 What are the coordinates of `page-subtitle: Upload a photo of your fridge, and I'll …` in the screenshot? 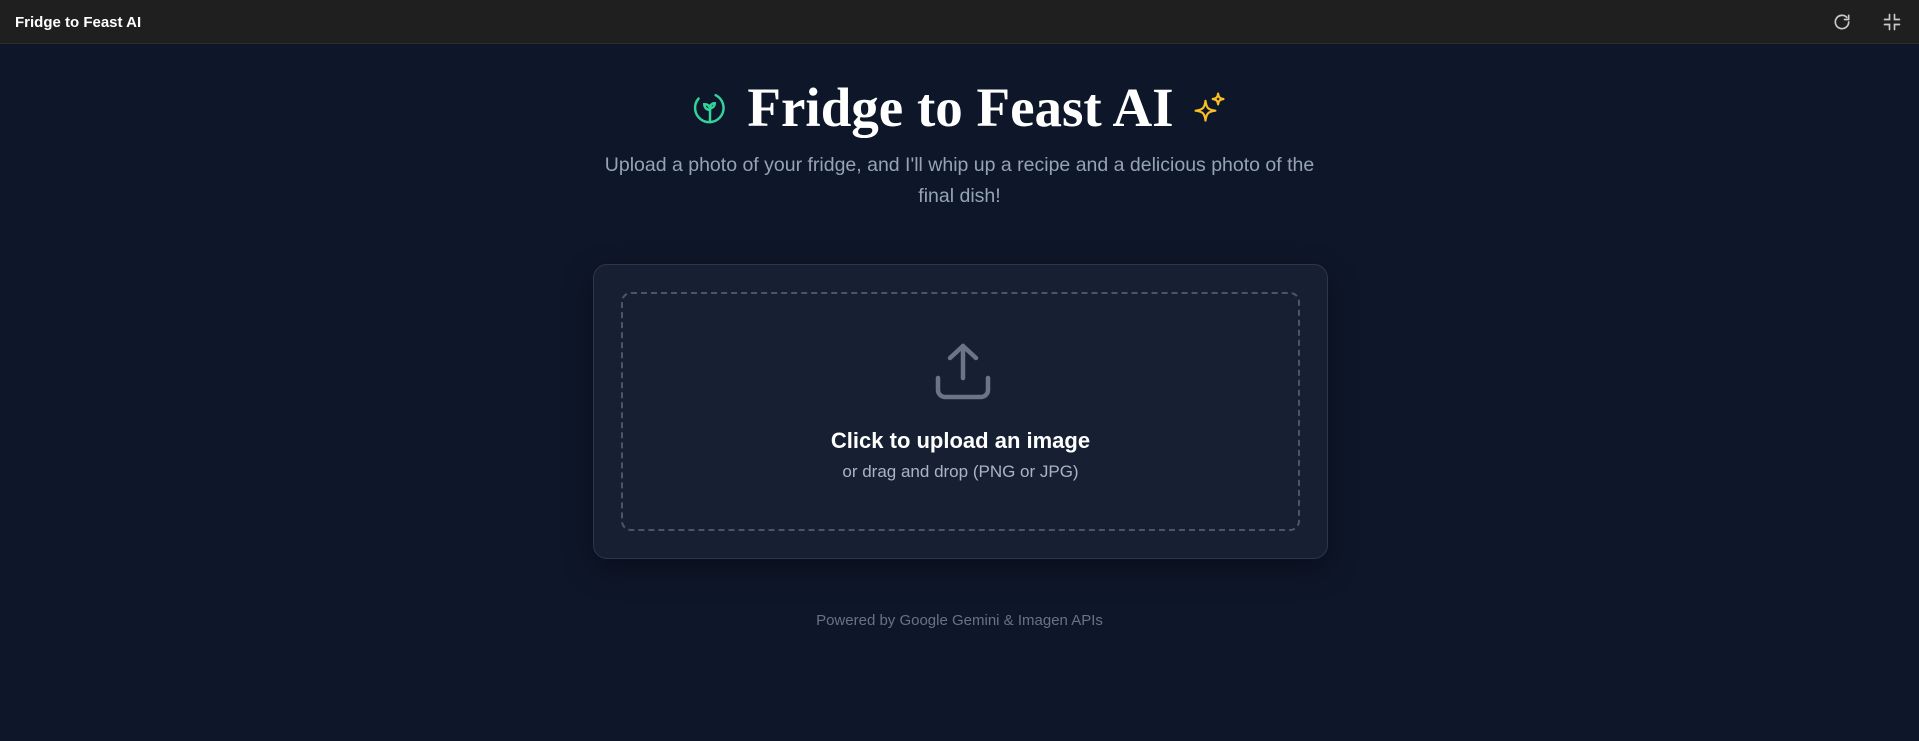 It's located at (959, 180).